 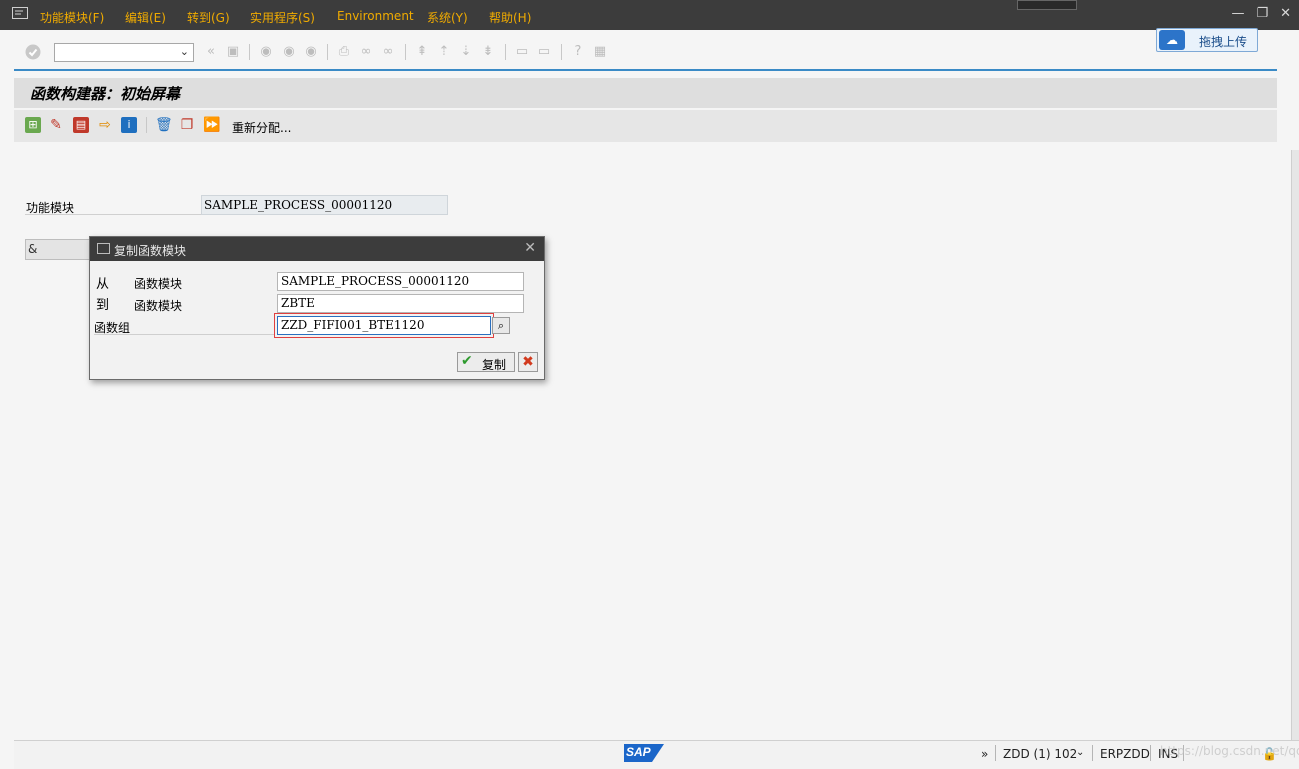 What do you see at coordinates (1047, 5) in the screenshot?
I see `activity-indicator` at bounding box center [1047, 5].